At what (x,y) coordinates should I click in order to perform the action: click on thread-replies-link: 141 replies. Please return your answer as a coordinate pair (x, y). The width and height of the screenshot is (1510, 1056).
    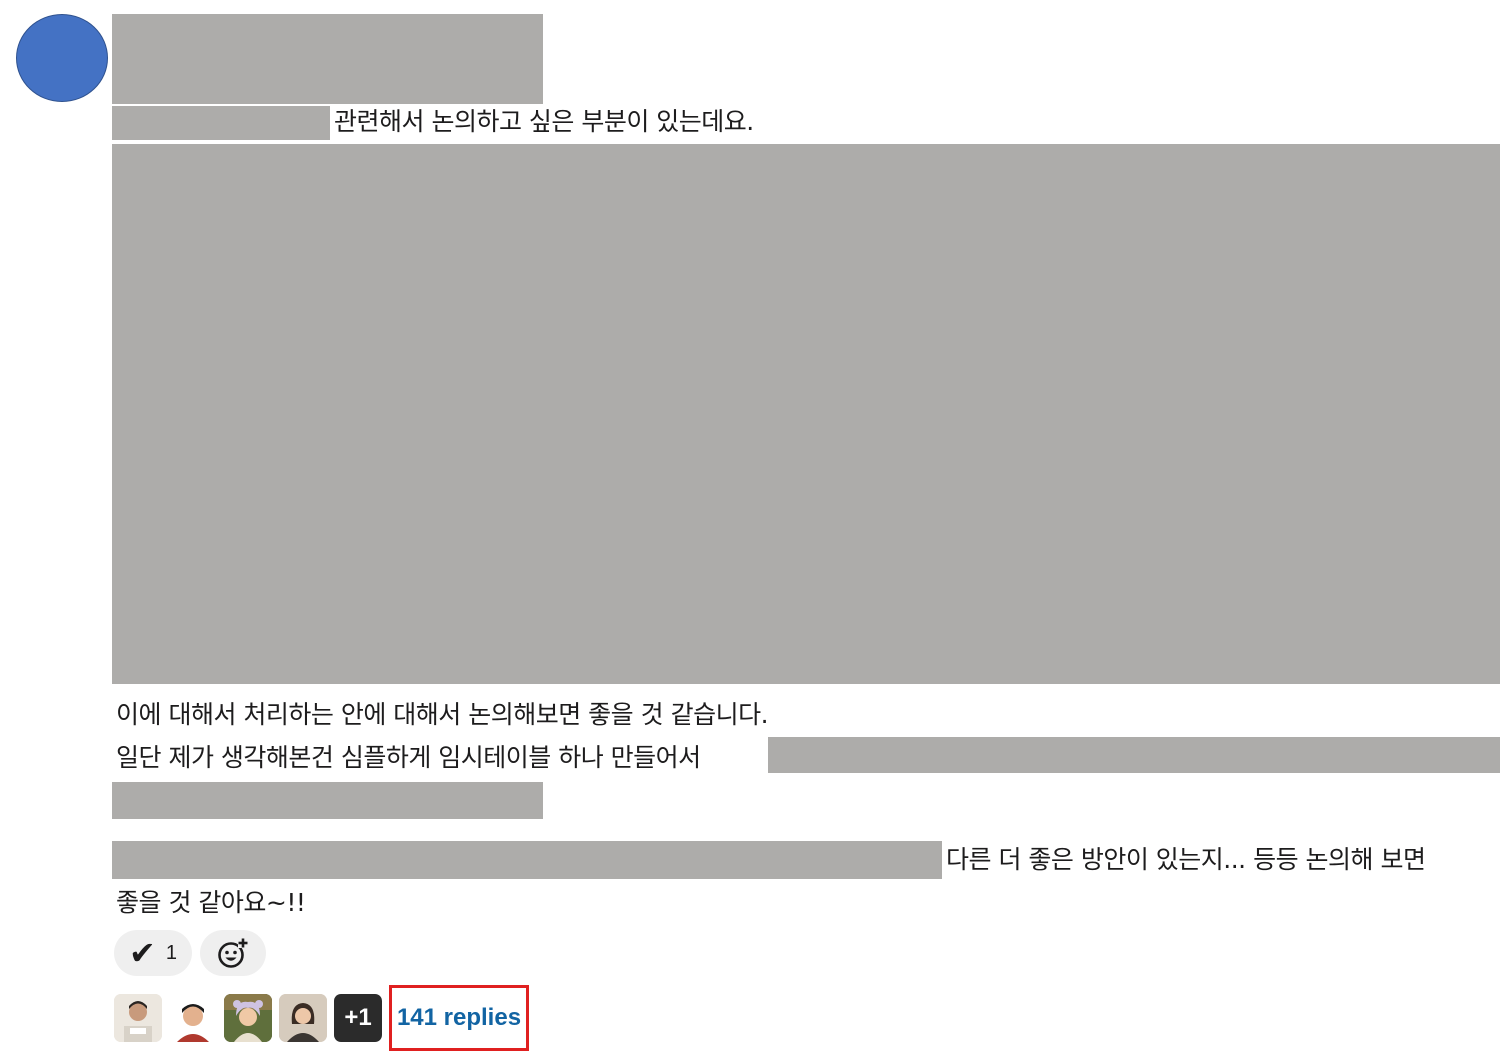
    Looking at the image, I should click on (459, 1018).